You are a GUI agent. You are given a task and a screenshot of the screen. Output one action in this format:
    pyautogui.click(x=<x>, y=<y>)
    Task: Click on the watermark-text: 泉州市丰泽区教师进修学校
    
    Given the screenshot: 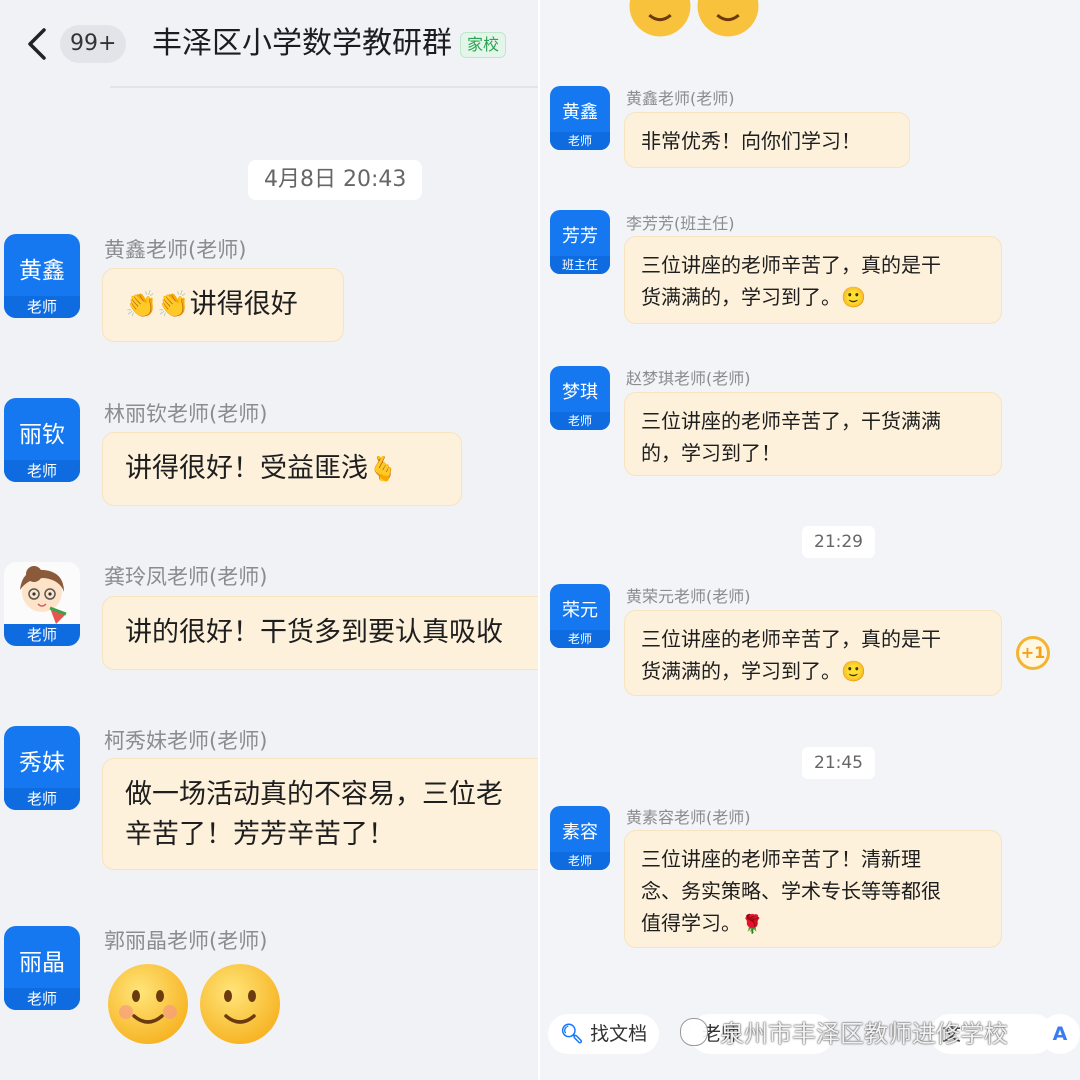 What is the action you would take?
    pyautogui.click(x=864, y=1034)
    